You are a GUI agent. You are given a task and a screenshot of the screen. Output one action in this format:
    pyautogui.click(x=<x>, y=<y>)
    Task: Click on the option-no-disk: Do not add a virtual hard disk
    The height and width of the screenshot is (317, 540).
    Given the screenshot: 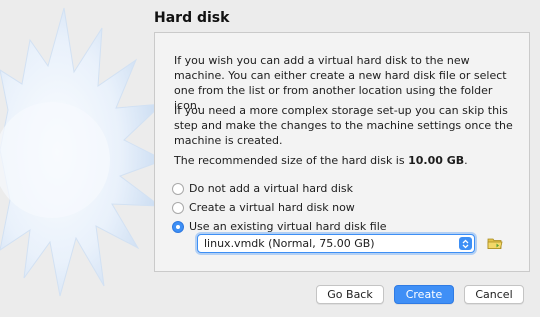 What is the action you would take?
    pyautogui.click(x=279, y=188)
    